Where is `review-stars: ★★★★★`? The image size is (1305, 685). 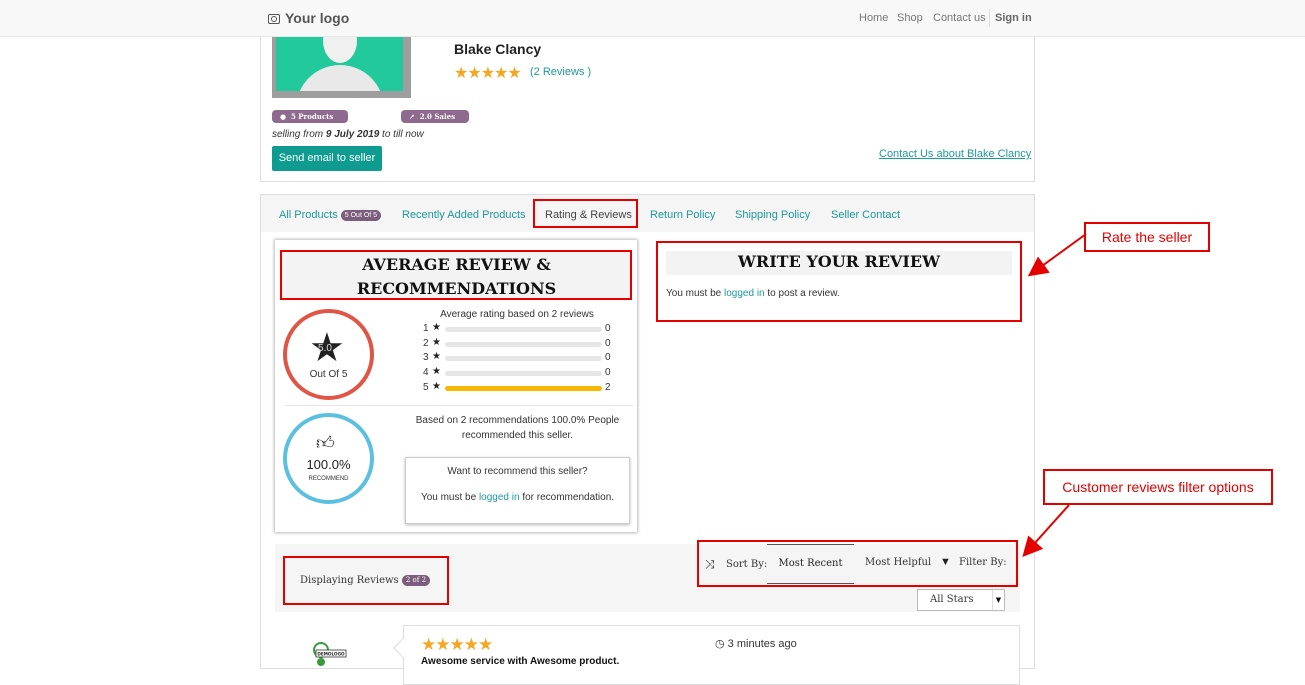
review-stars: ★★★★★ is located at coordinates (457, 644).